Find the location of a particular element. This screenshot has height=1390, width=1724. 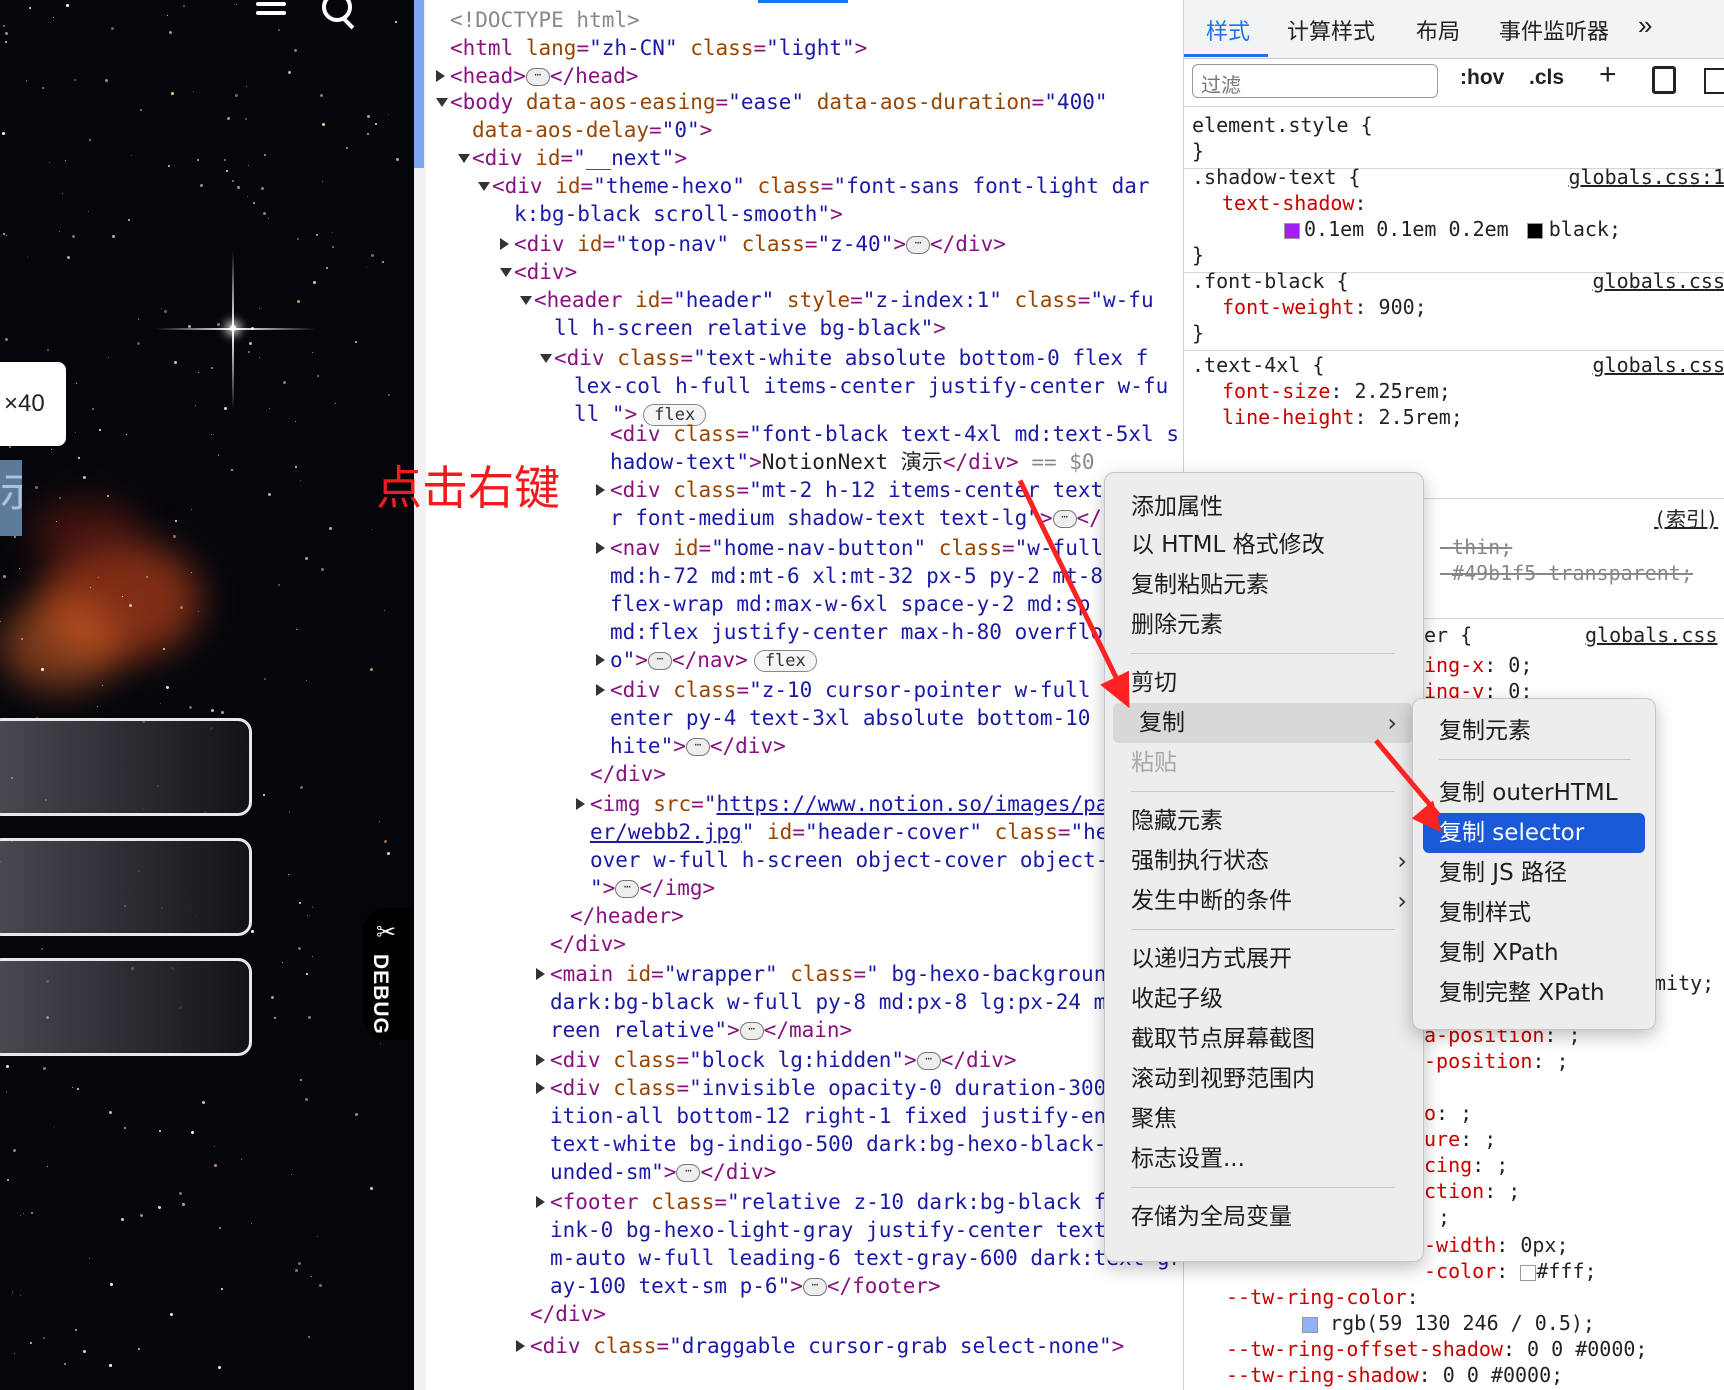

dom-node-line: <div class="block lg:hidden"> ⋯ </div> is located at coordinates (783, 1060).